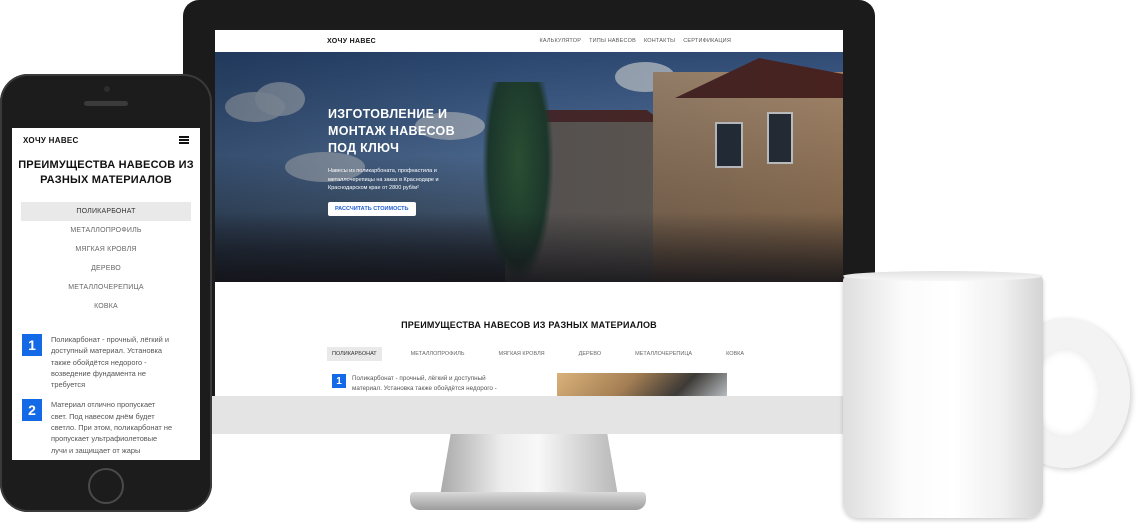 The image size is (1140, 523). Describe the element at coordinates (51, 140) in the screenshot. I see `mobile-logo: ХОЧУ НАВЕС` at that location.